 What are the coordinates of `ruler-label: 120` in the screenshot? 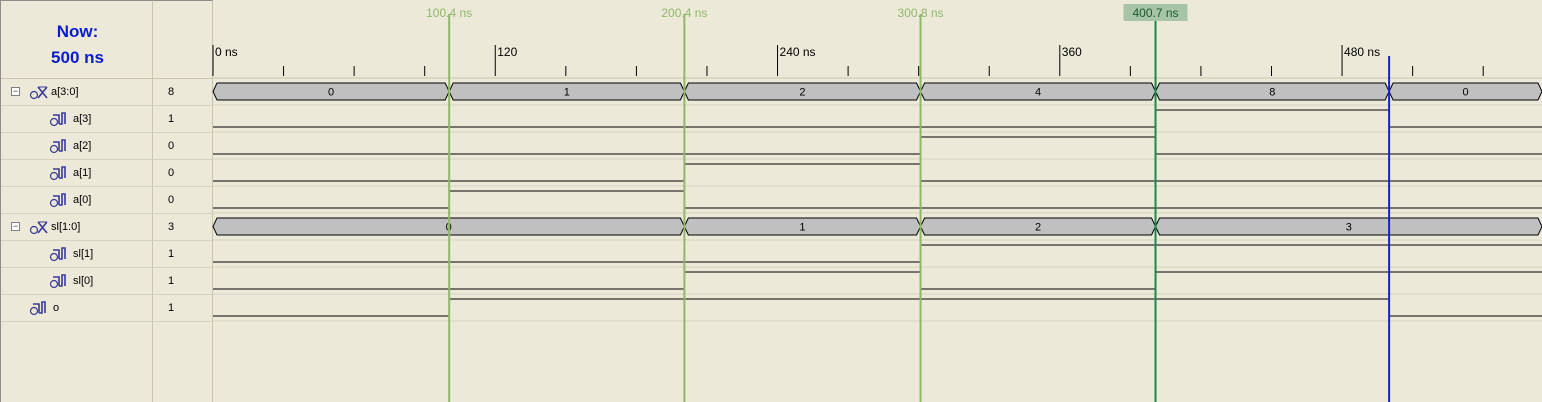 It's located at (507, 52).